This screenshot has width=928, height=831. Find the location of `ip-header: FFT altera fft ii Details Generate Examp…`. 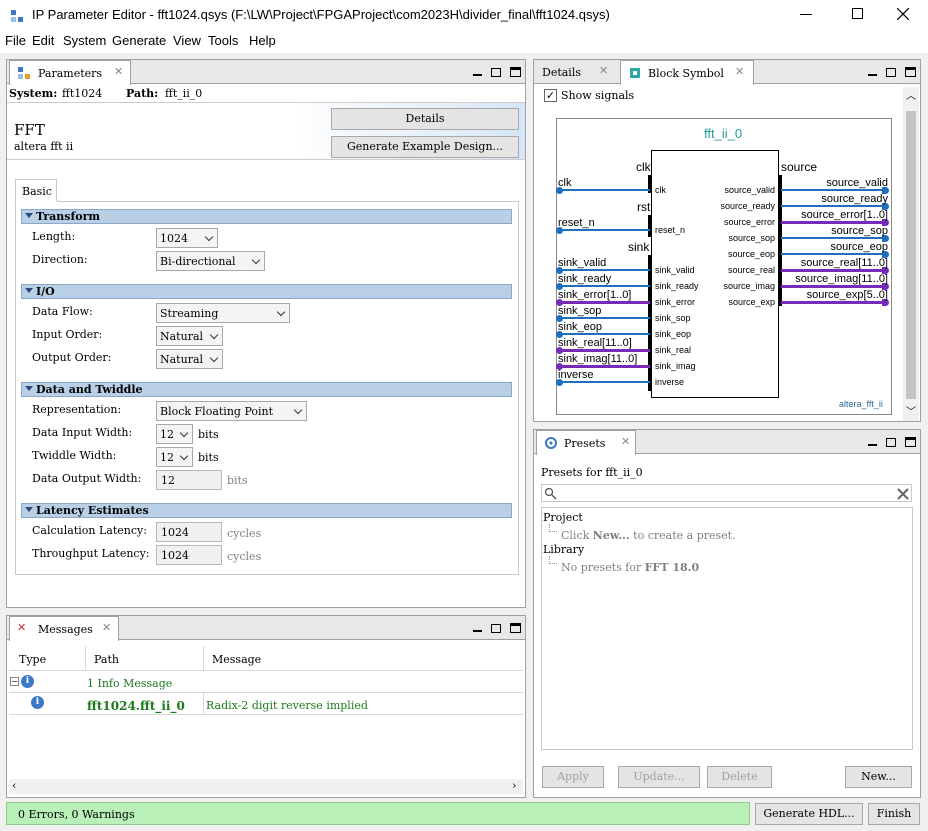

ip-header: FFT altera fft ii Details Generate Examp… is located at coordinates (266, 131).